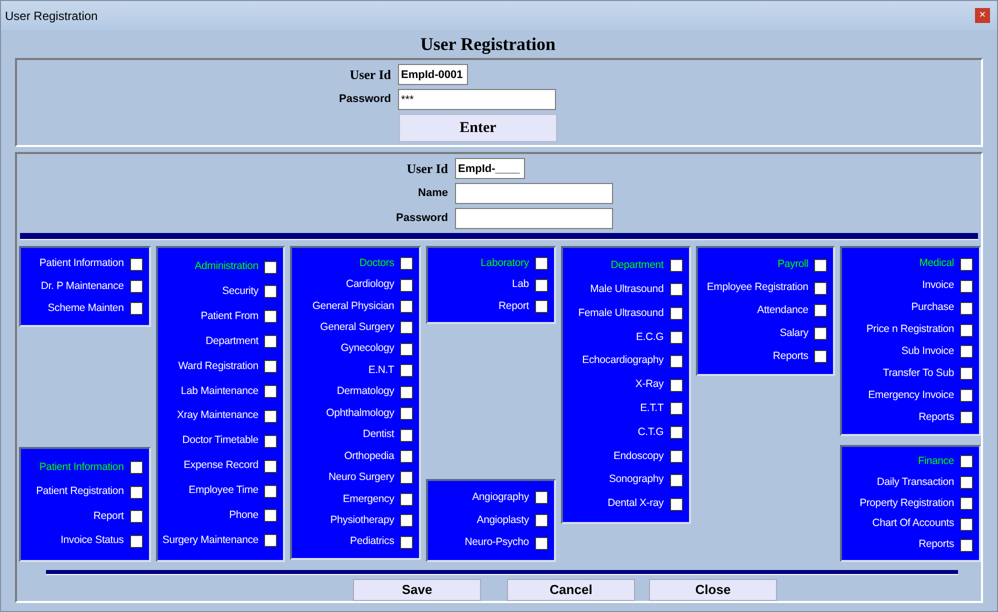 Image resolution: width=998 pixels, height=612 pixels. I want to click on enter-button: Enter, so click(478, 128).